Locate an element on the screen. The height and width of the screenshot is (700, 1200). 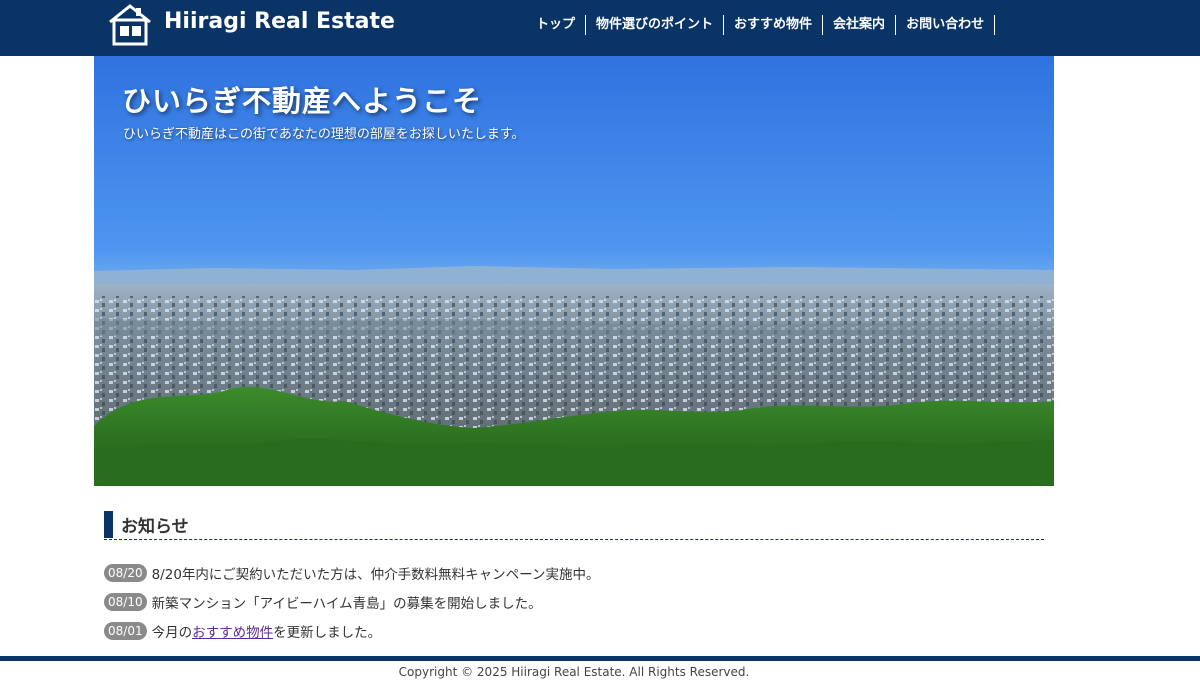
news-text: 新築マンション「アイビーハイム青島」の募集を開始しました。 is located at coordinates (346, 603).